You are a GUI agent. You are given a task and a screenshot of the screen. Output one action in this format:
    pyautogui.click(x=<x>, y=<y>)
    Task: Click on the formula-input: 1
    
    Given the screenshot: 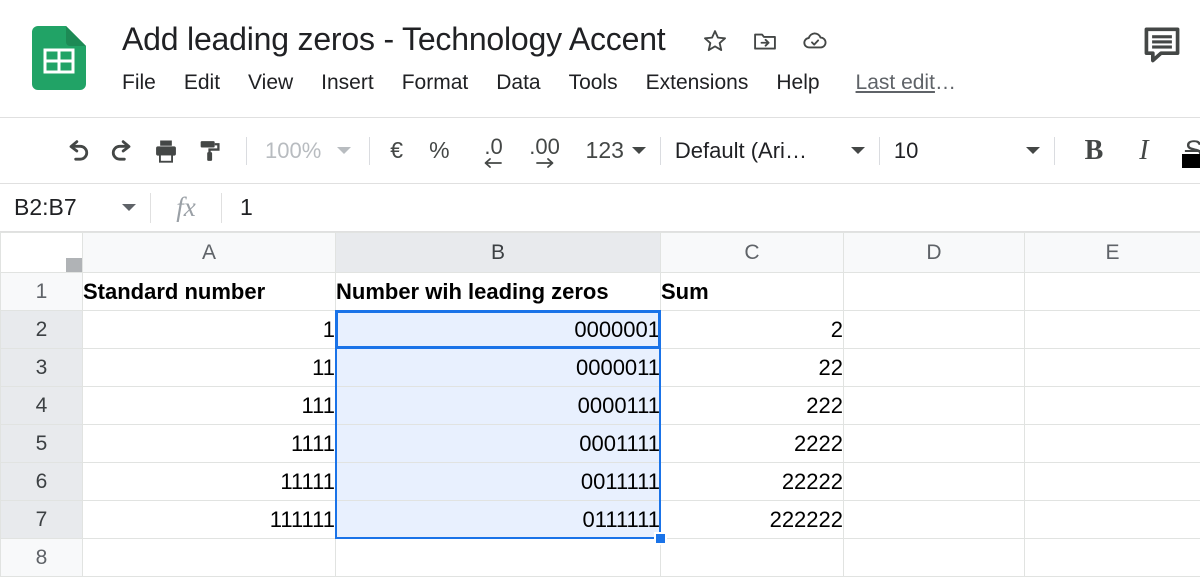 What is the action you would take?
    pyautogui.click(x=711, y=207)
    